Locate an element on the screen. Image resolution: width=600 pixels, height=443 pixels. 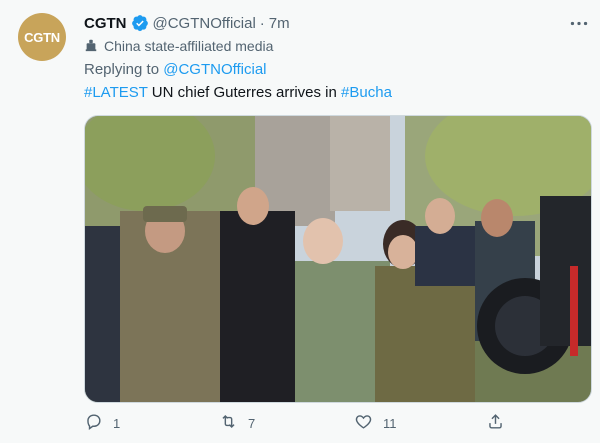
like-action: 11 is located at coordinates (375, 423).